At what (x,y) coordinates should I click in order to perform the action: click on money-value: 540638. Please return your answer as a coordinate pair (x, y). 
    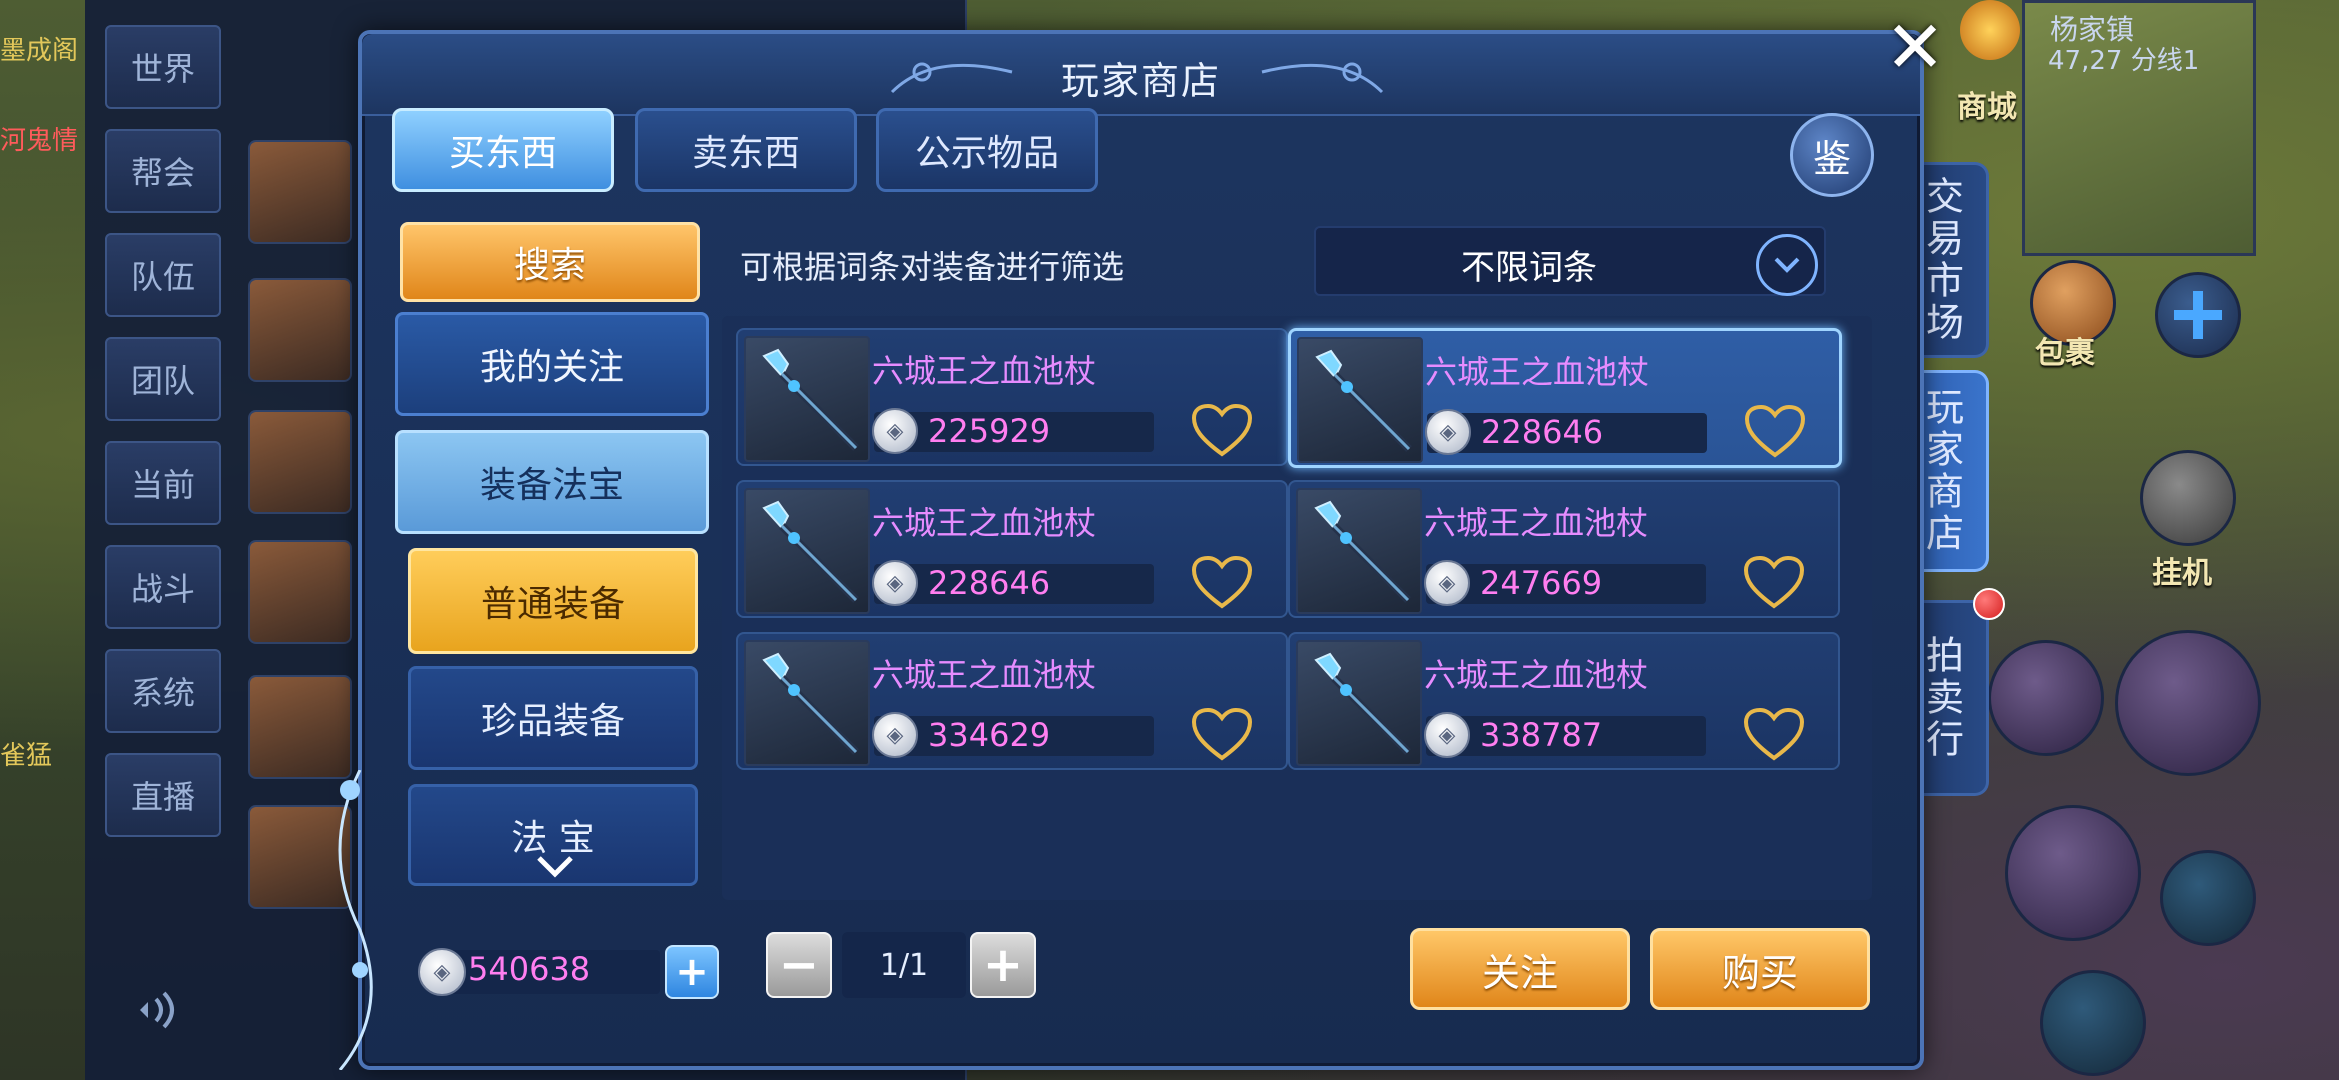
    Looking at the image, I should click on (529, 969).